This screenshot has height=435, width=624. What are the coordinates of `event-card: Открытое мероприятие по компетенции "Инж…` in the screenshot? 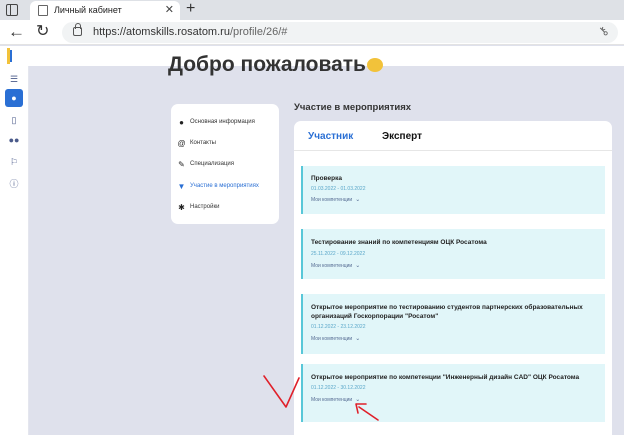 It's located at (453, 393).